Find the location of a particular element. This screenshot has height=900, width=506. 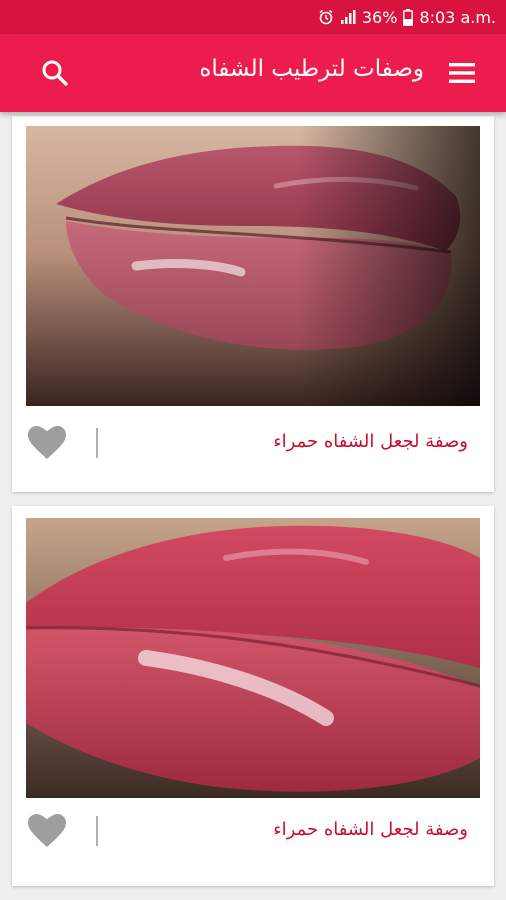

alarm-icon is located at coordinates (326, 17).